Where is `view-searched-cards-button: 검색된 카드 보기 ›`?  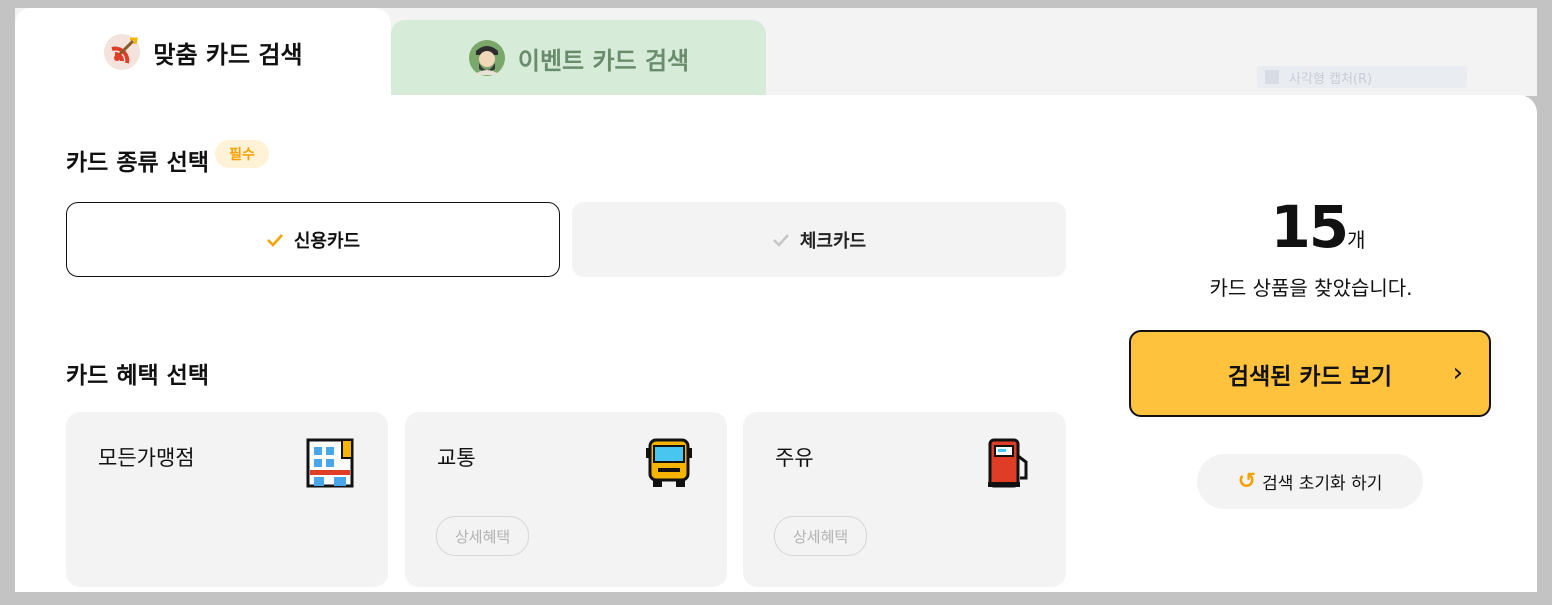 view-searched-cards-button: 검색된 카드 보기 › is located at coordinates (1310, 373).